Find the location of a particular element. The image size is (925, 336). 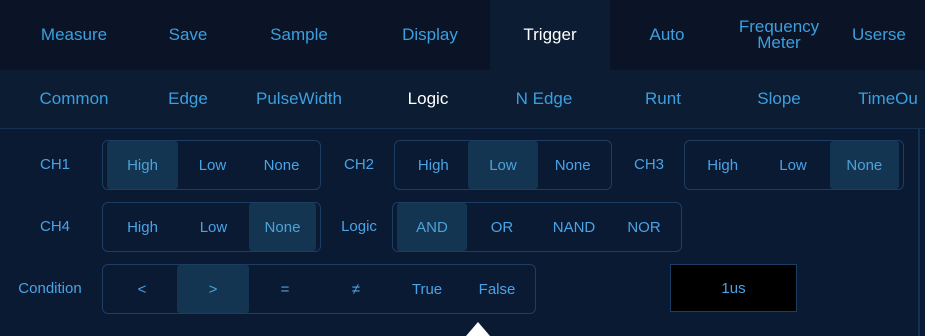

ch2-none-option: None is located at coordinates (572, 165).